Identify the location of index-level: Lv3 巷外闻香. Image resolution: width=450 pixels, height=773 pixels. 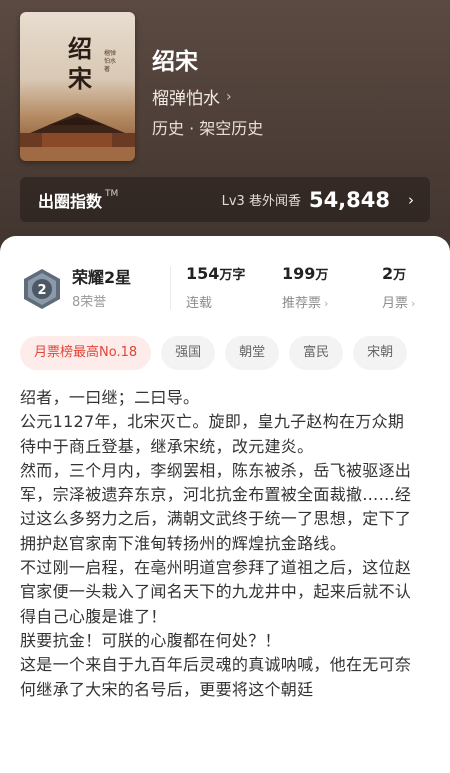
(261, 201).